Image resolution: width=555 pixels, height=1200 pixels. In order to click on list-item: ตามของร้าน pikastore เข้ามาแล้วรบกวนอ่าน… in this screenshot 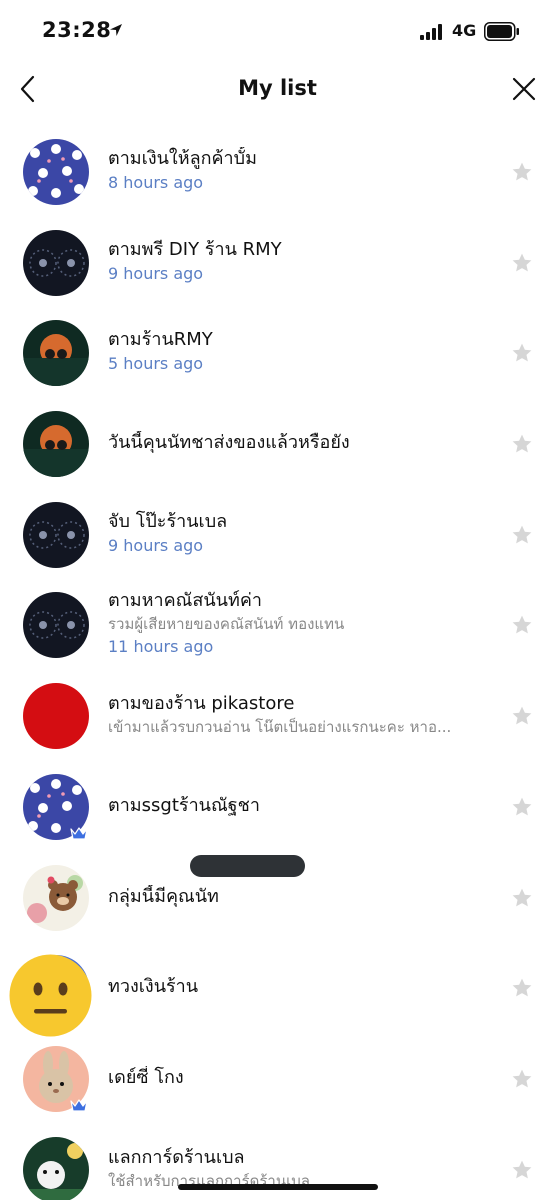, I will do `click(277, 715)`.